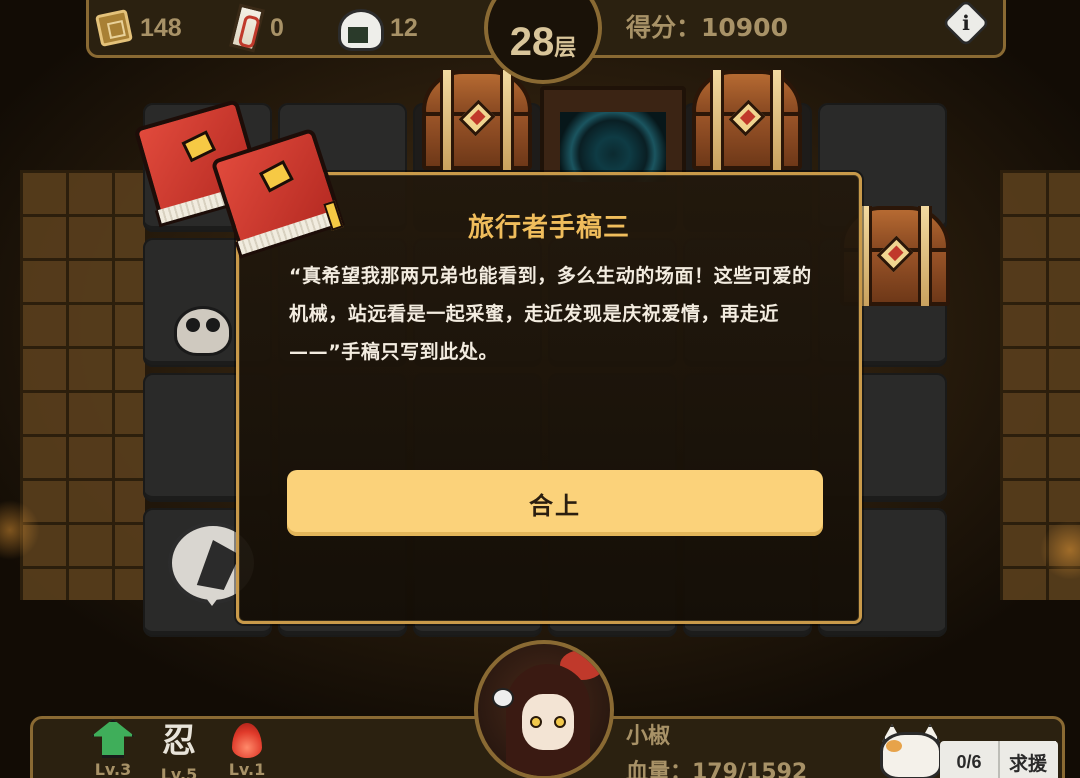 The image size is (1080, 778). What do you see at coordinates (247, 740) in the screenshot?
I see `fire-icon` at bounding box center [247, 740].